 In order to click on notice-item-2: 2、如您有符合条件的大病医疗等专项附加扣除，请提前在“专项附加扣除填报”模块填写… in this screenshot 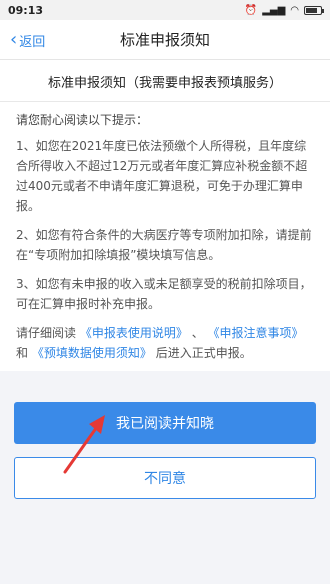, I will do `click(164, 245)`.